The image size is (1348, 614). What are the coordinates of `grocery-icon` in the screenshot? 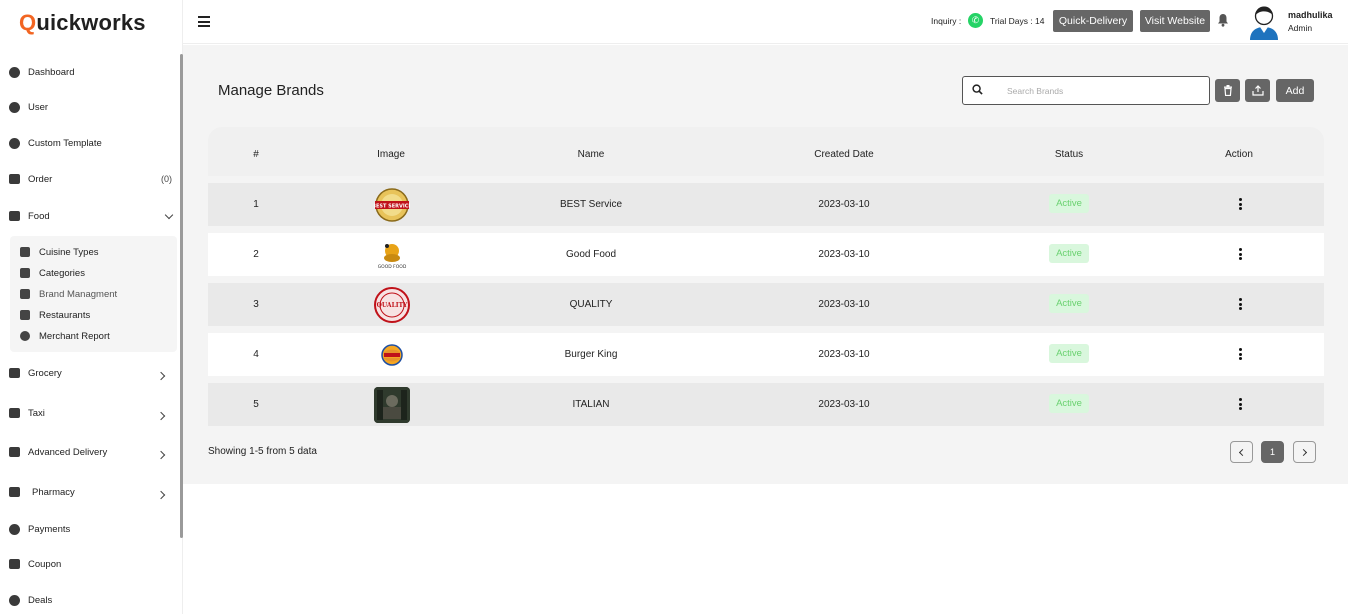 It's located at (14, 373).